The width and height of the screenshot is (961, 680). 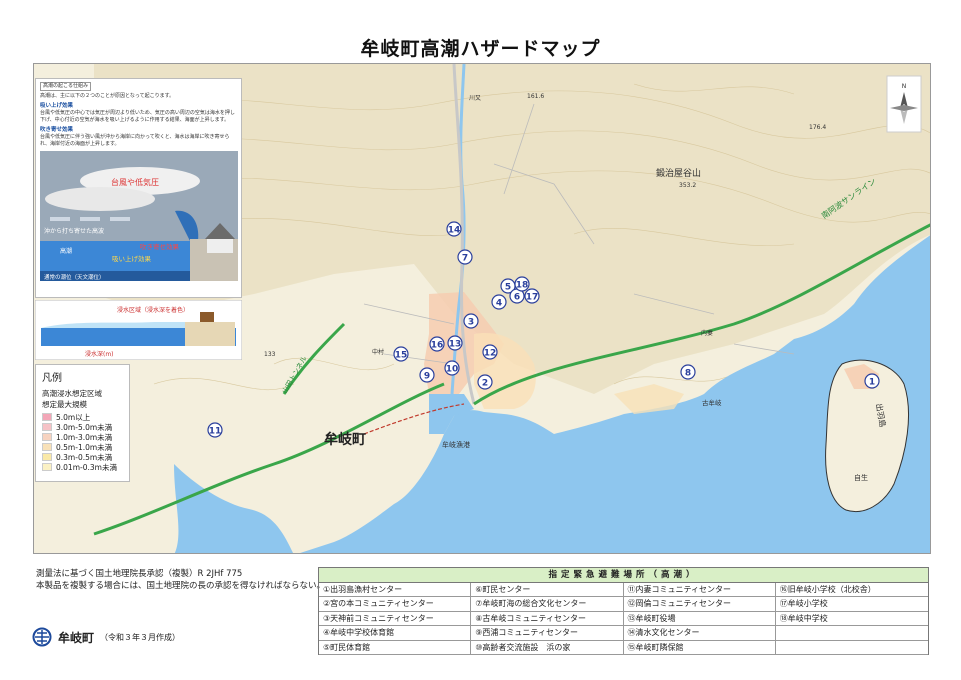 What do you see at coordinates (904, 104) in the screenshot?
I see `compass-icon: N` at bounding box center [904, 104].